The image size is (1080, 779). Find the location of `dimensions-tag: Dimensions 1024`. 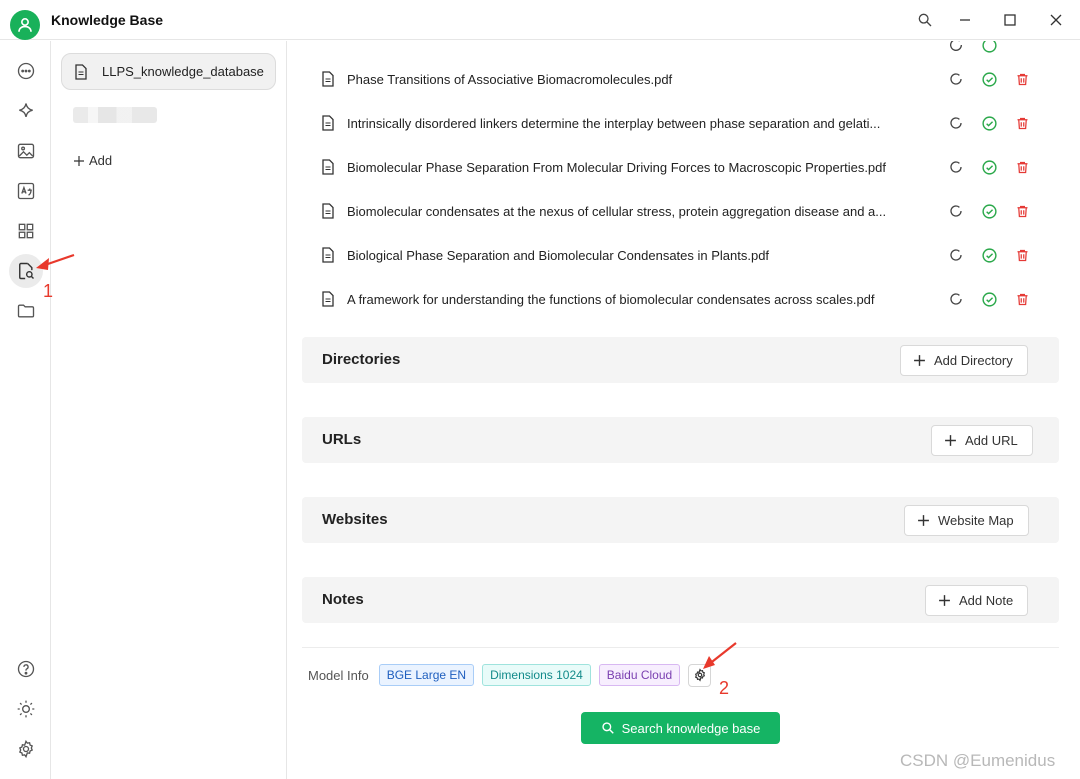

dimensions-tag: Dimensions 1024 is located at coordinates (536, 675).